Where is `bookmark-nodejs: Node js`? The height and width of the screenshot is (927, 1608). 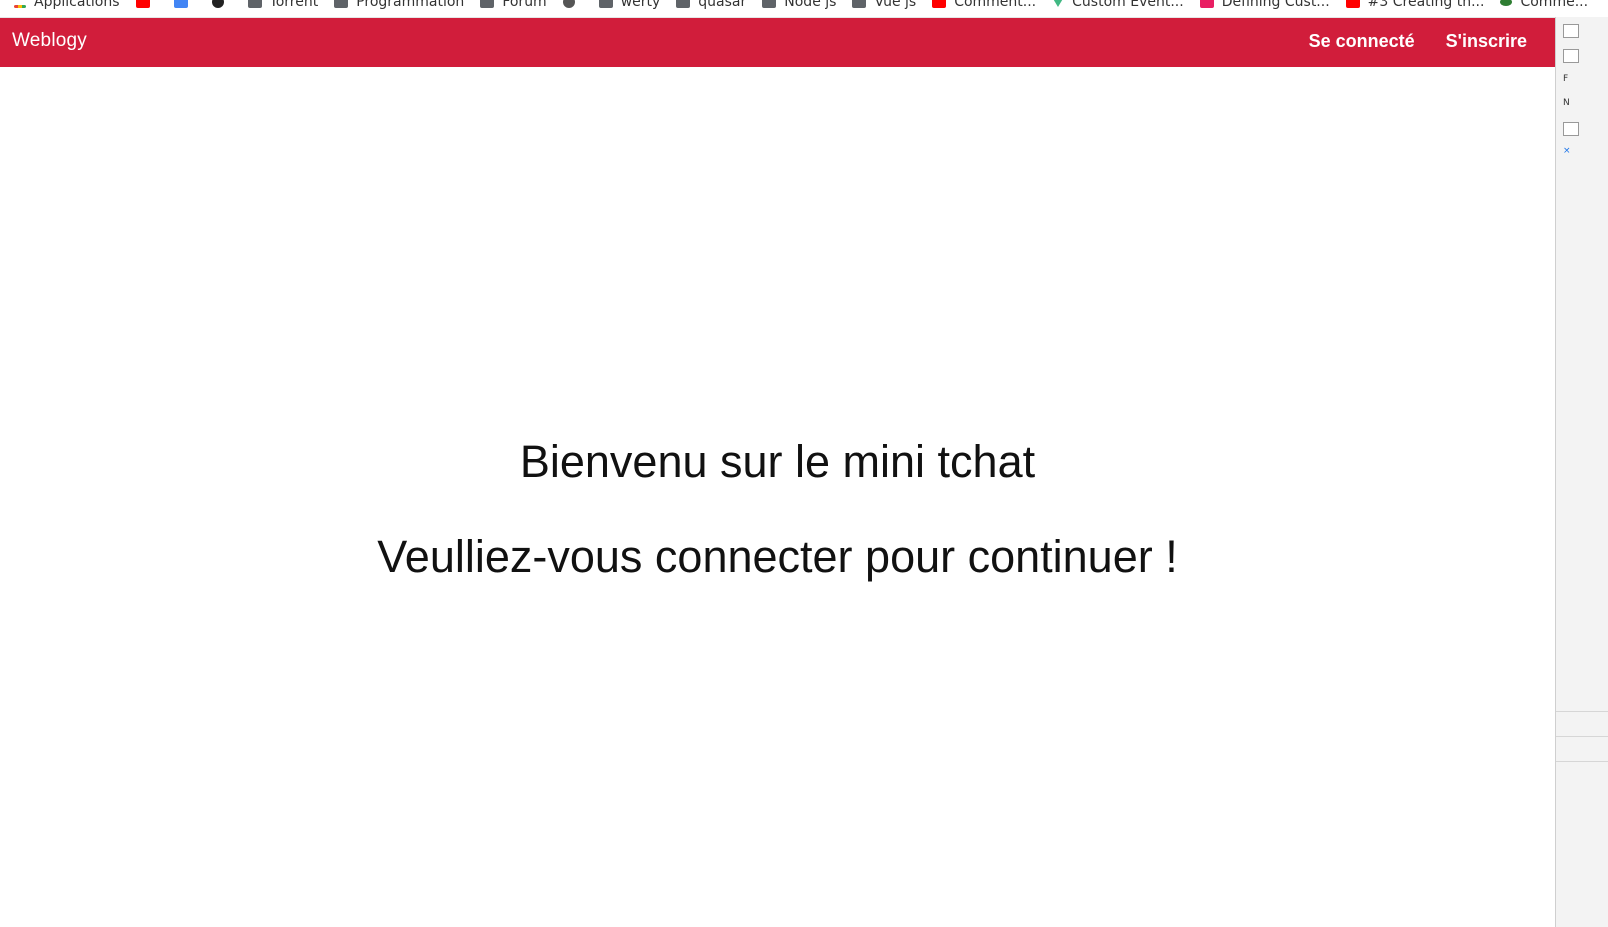 bookmark-nodejs: Node js is located at coordinates (799, 5).